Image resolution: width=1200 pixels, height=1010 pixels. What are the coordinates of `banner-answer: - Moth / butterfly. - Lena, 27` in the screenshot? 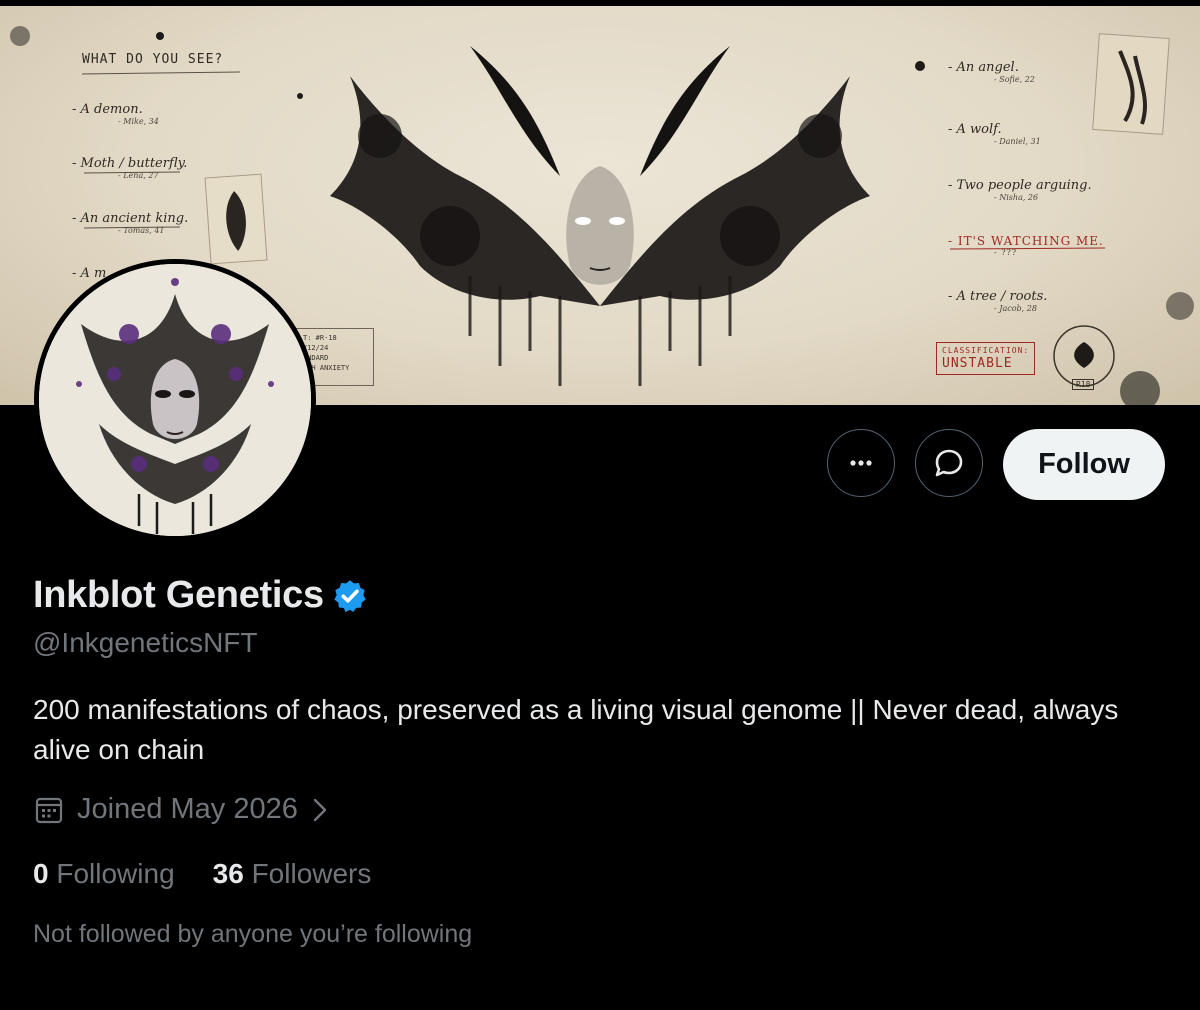 It's located at (130, 168).